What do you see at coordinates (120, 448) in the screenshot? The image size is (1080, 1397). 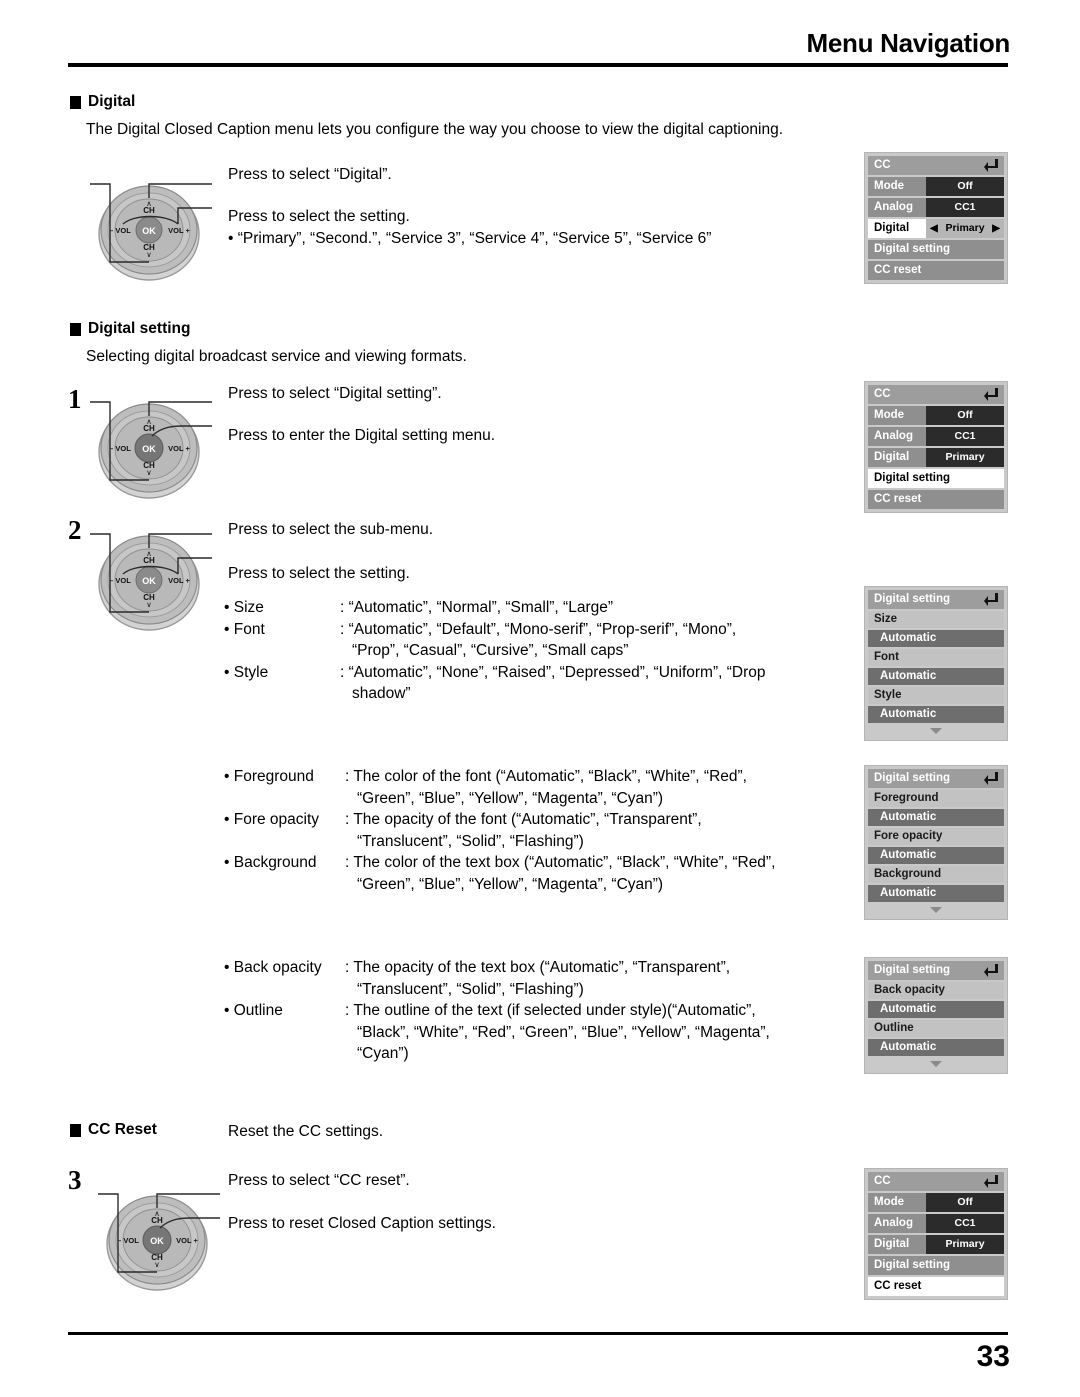 I see `svg-text: – VOL` at bounding box center [120, 448].